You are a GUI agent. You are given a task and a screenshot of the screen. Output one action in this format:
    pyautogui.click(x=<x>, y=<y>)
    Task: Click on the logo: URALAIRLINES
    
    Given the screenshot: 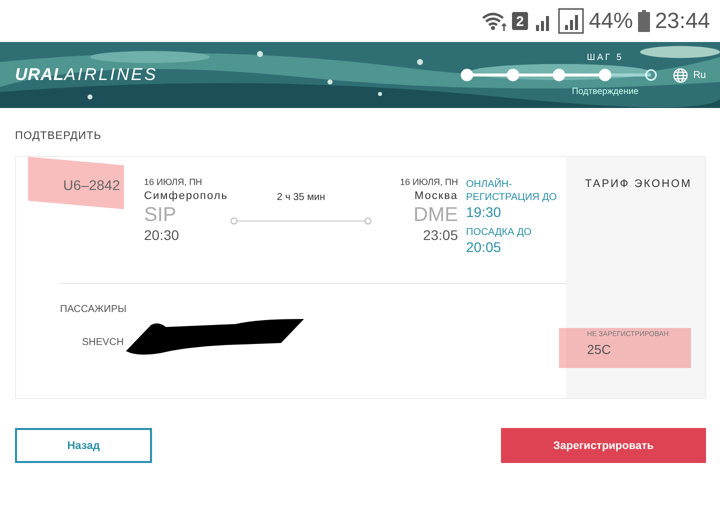 What is the action you would take?
    pyautogui.click(x=86, y=75)
    